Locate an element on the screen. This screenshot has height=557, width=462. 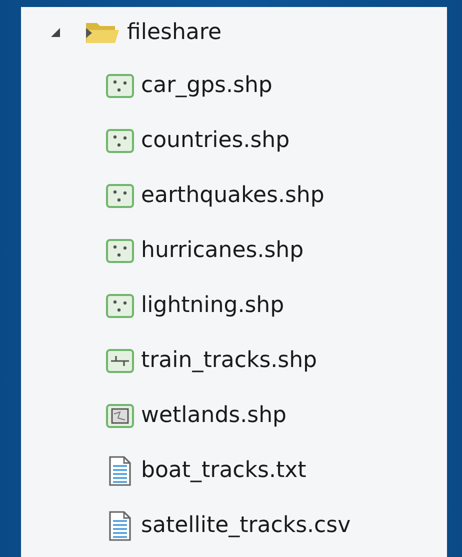
file-label: lightning.shp is located at coordinates (212, 305).